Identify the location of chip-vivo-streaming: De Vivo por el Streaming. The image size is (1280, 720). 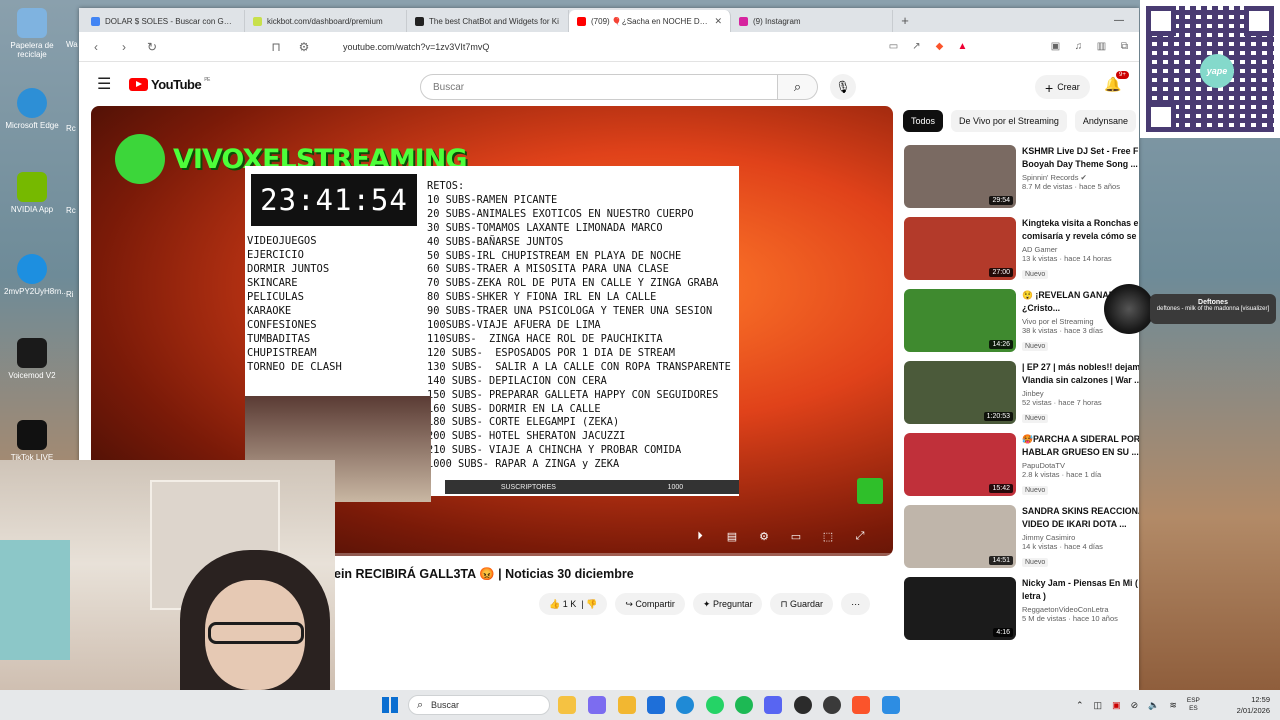
(1009, 121).